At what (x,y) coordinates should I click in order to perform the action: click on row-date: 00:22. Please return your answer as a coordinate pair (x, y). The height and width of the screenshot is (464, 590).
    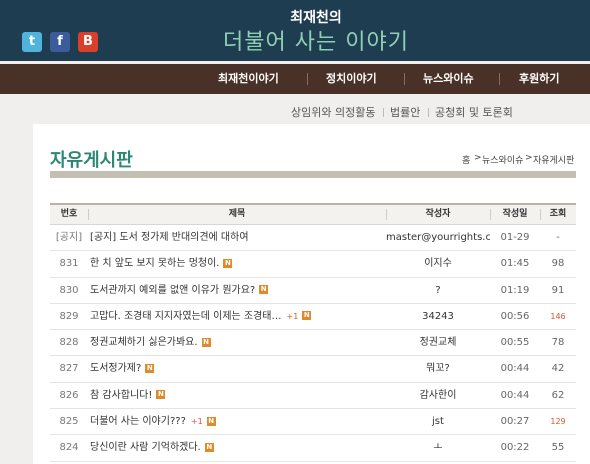
    Looking at the image, I should click on (515, 448).